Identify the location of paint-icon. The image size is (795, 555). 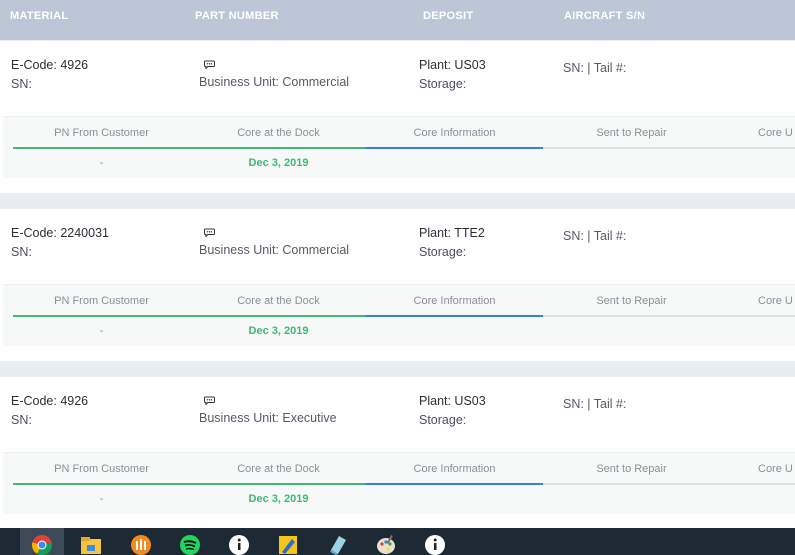
(386, 544).